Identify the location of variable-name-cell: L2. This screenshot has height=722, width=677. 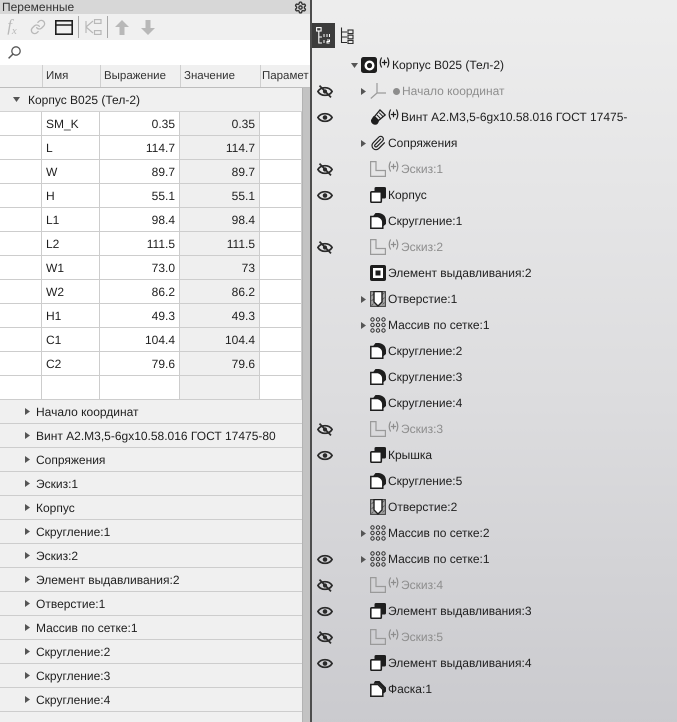
(71, 244).